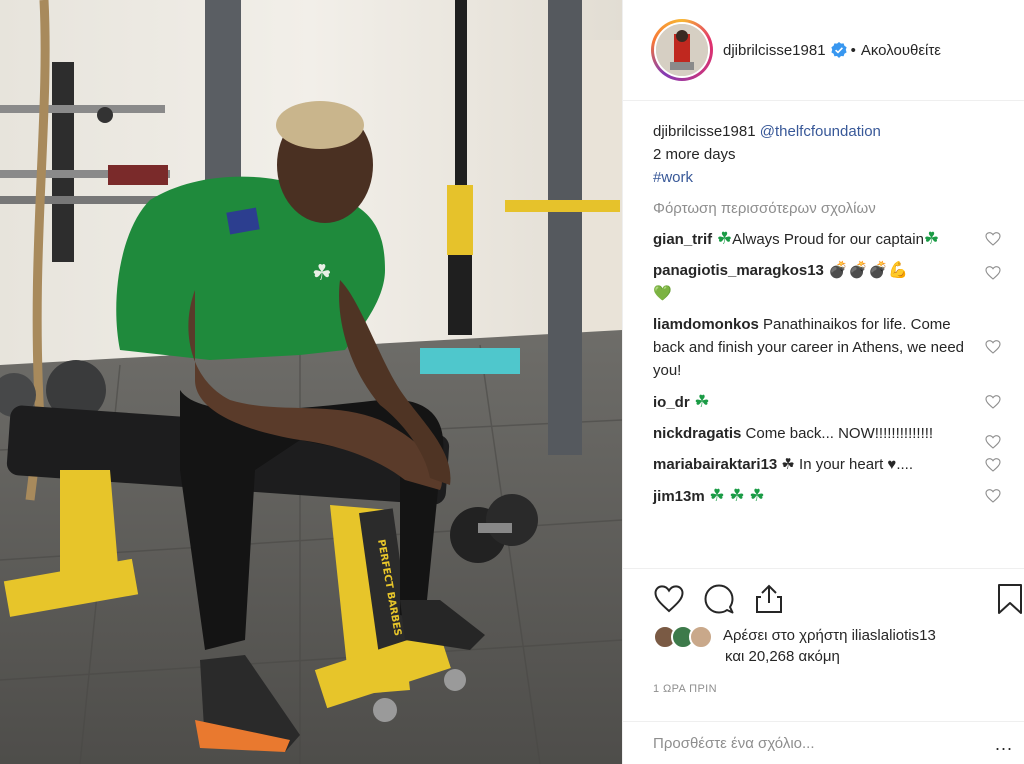  Describe the element at coordinates (671, 402) in the screenshot. I see `comment-username: io_dr` at that location.